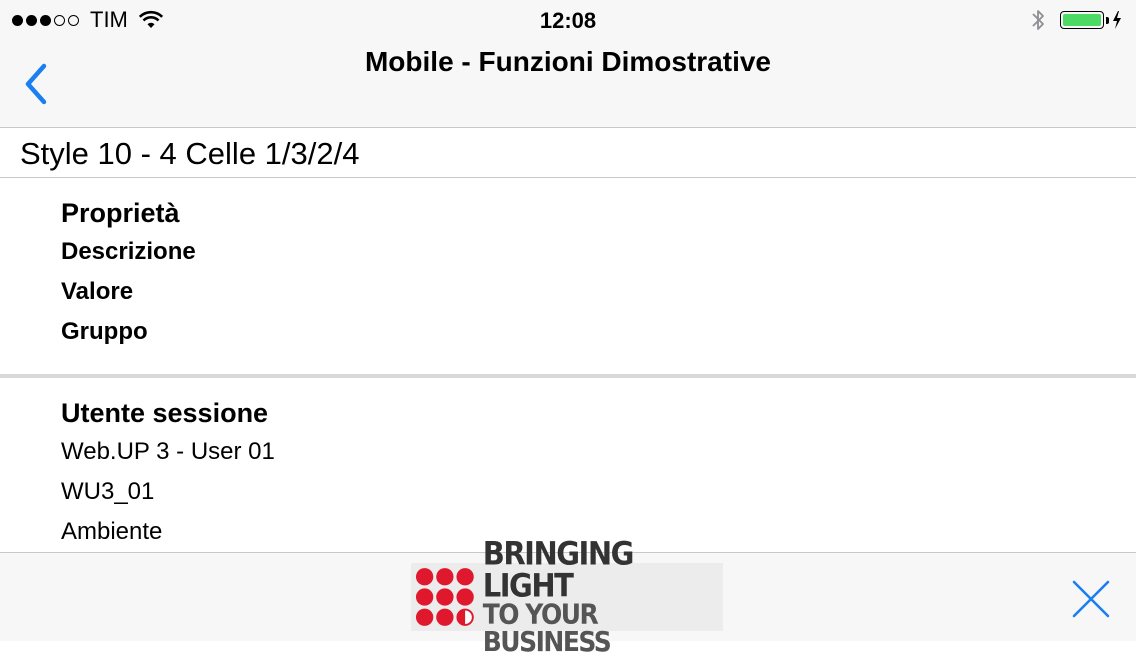  I want to click on close-button, so click(1091, 599).